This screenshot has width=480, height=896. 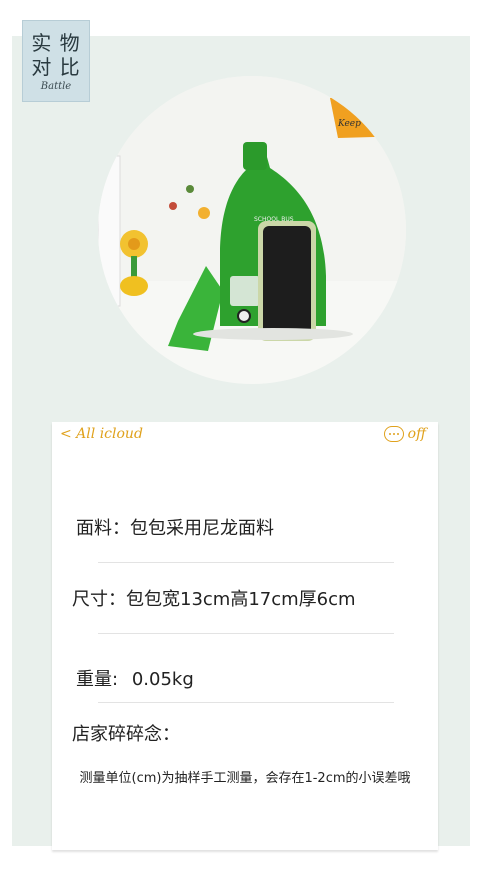 What do you see at coordinates (287, 281) in the screenshot?
I see `phone-screen` at bounding box center [287, 281].